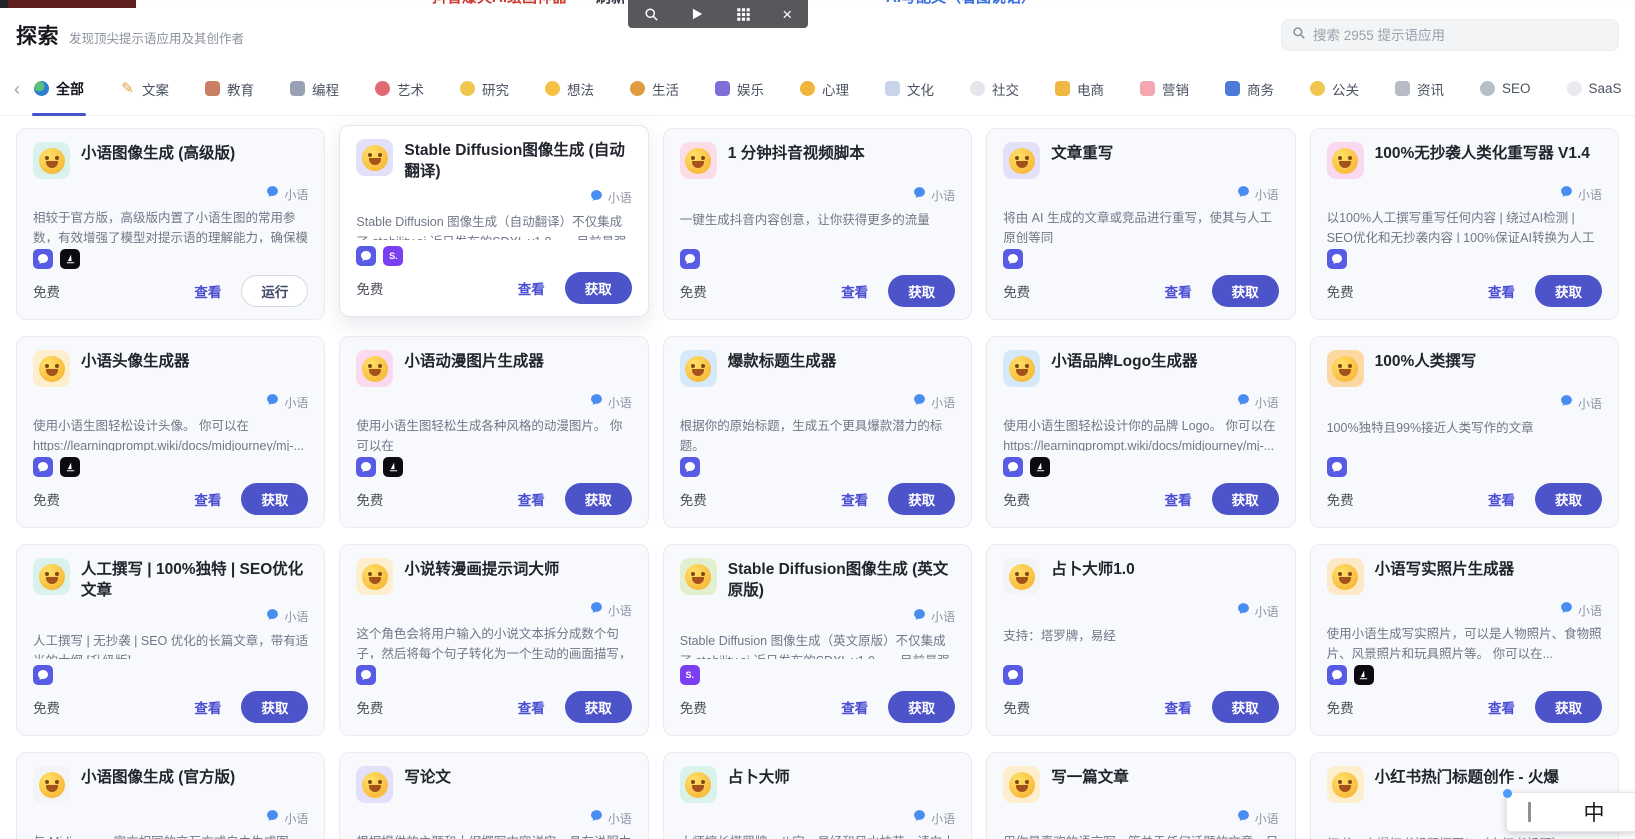  Describe the element at coordinates (569, 89) in the screenshot. I see `tab-想法: 想法` at that location.